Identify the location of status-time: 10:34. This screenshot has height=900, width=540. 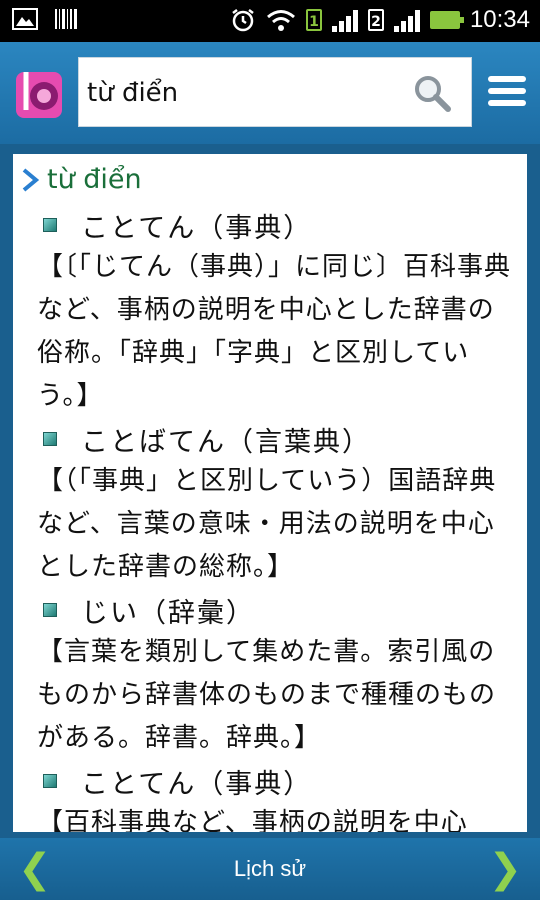
(499, 19).